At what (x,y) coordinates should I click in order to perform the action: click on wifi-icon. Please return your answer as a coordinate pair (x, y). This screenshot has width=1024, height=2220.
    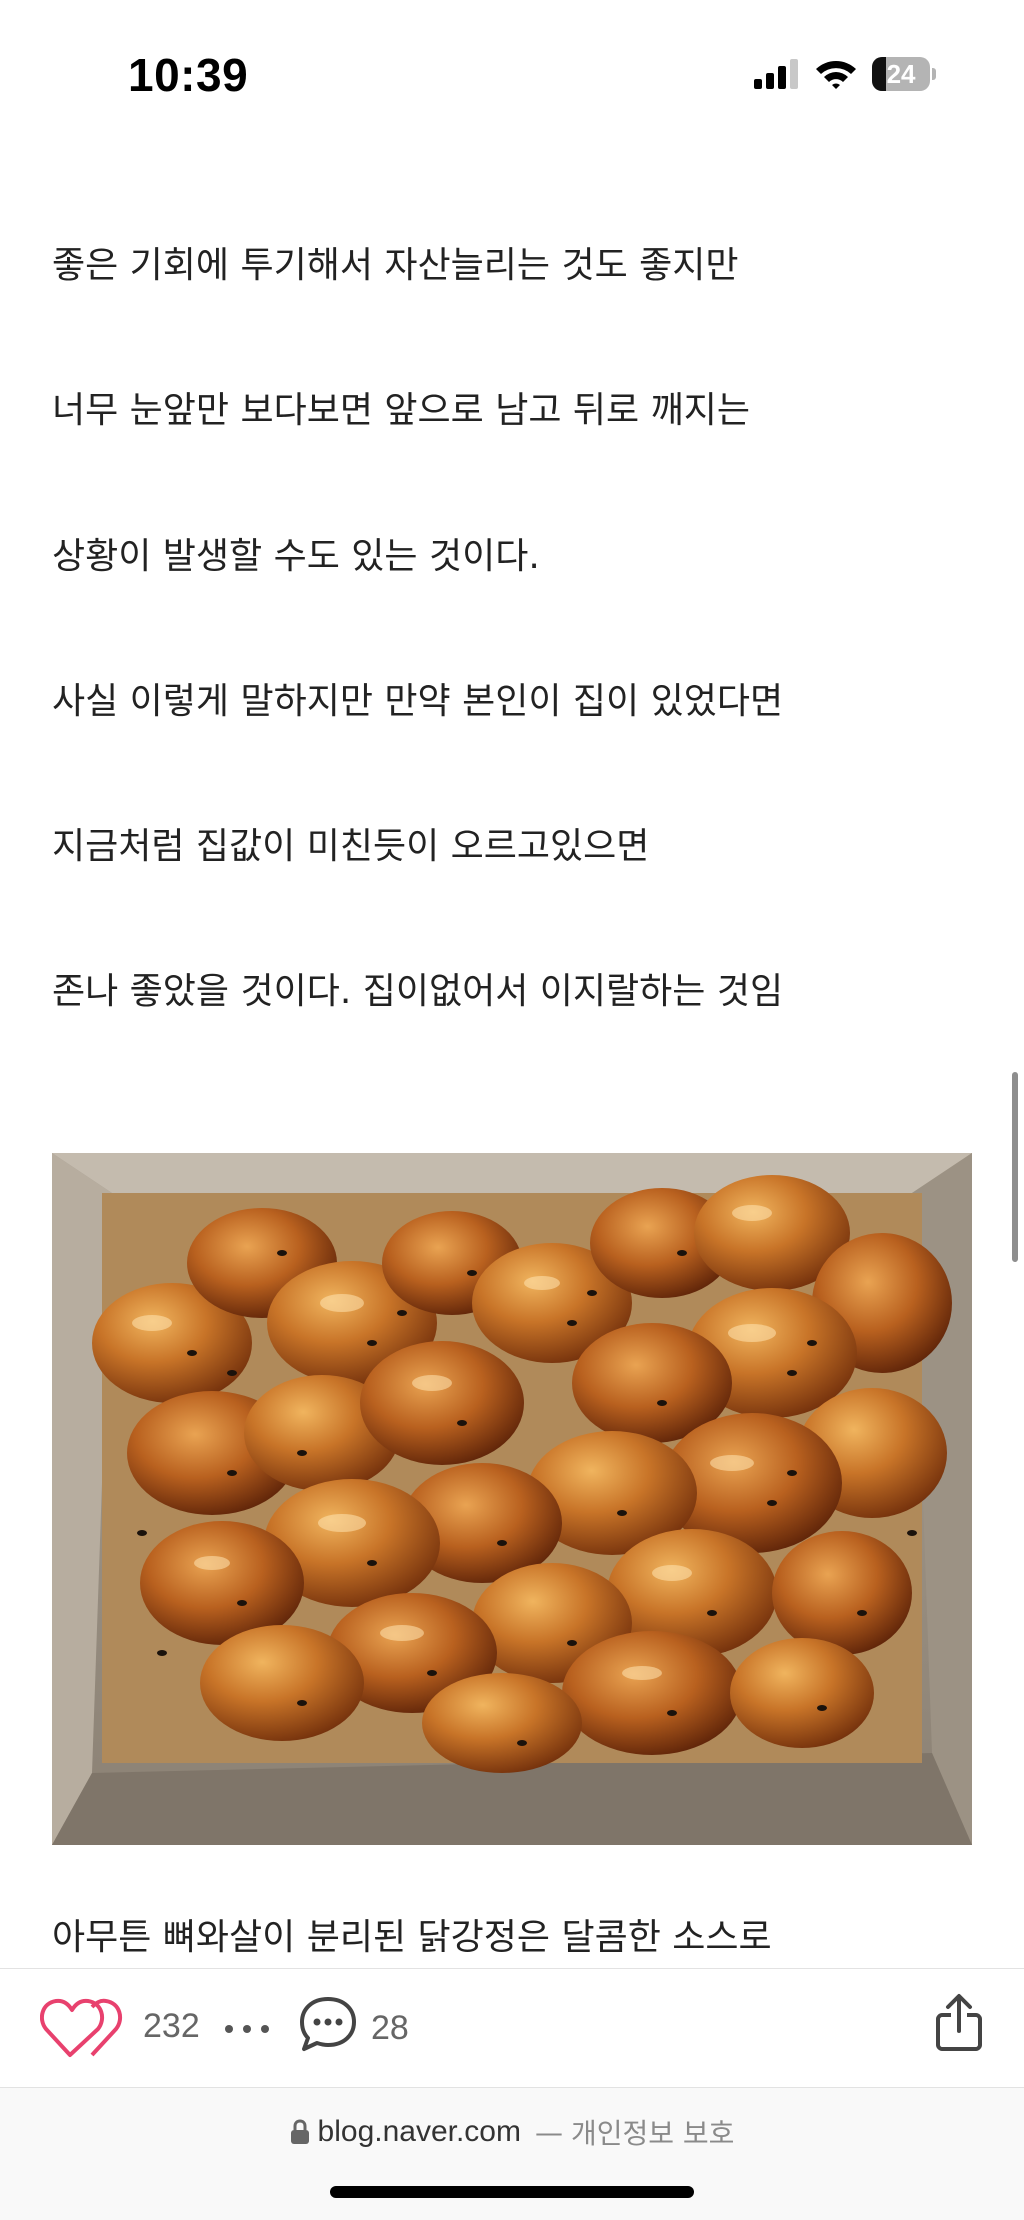
    Looking at the image, I should click on (836, 75).